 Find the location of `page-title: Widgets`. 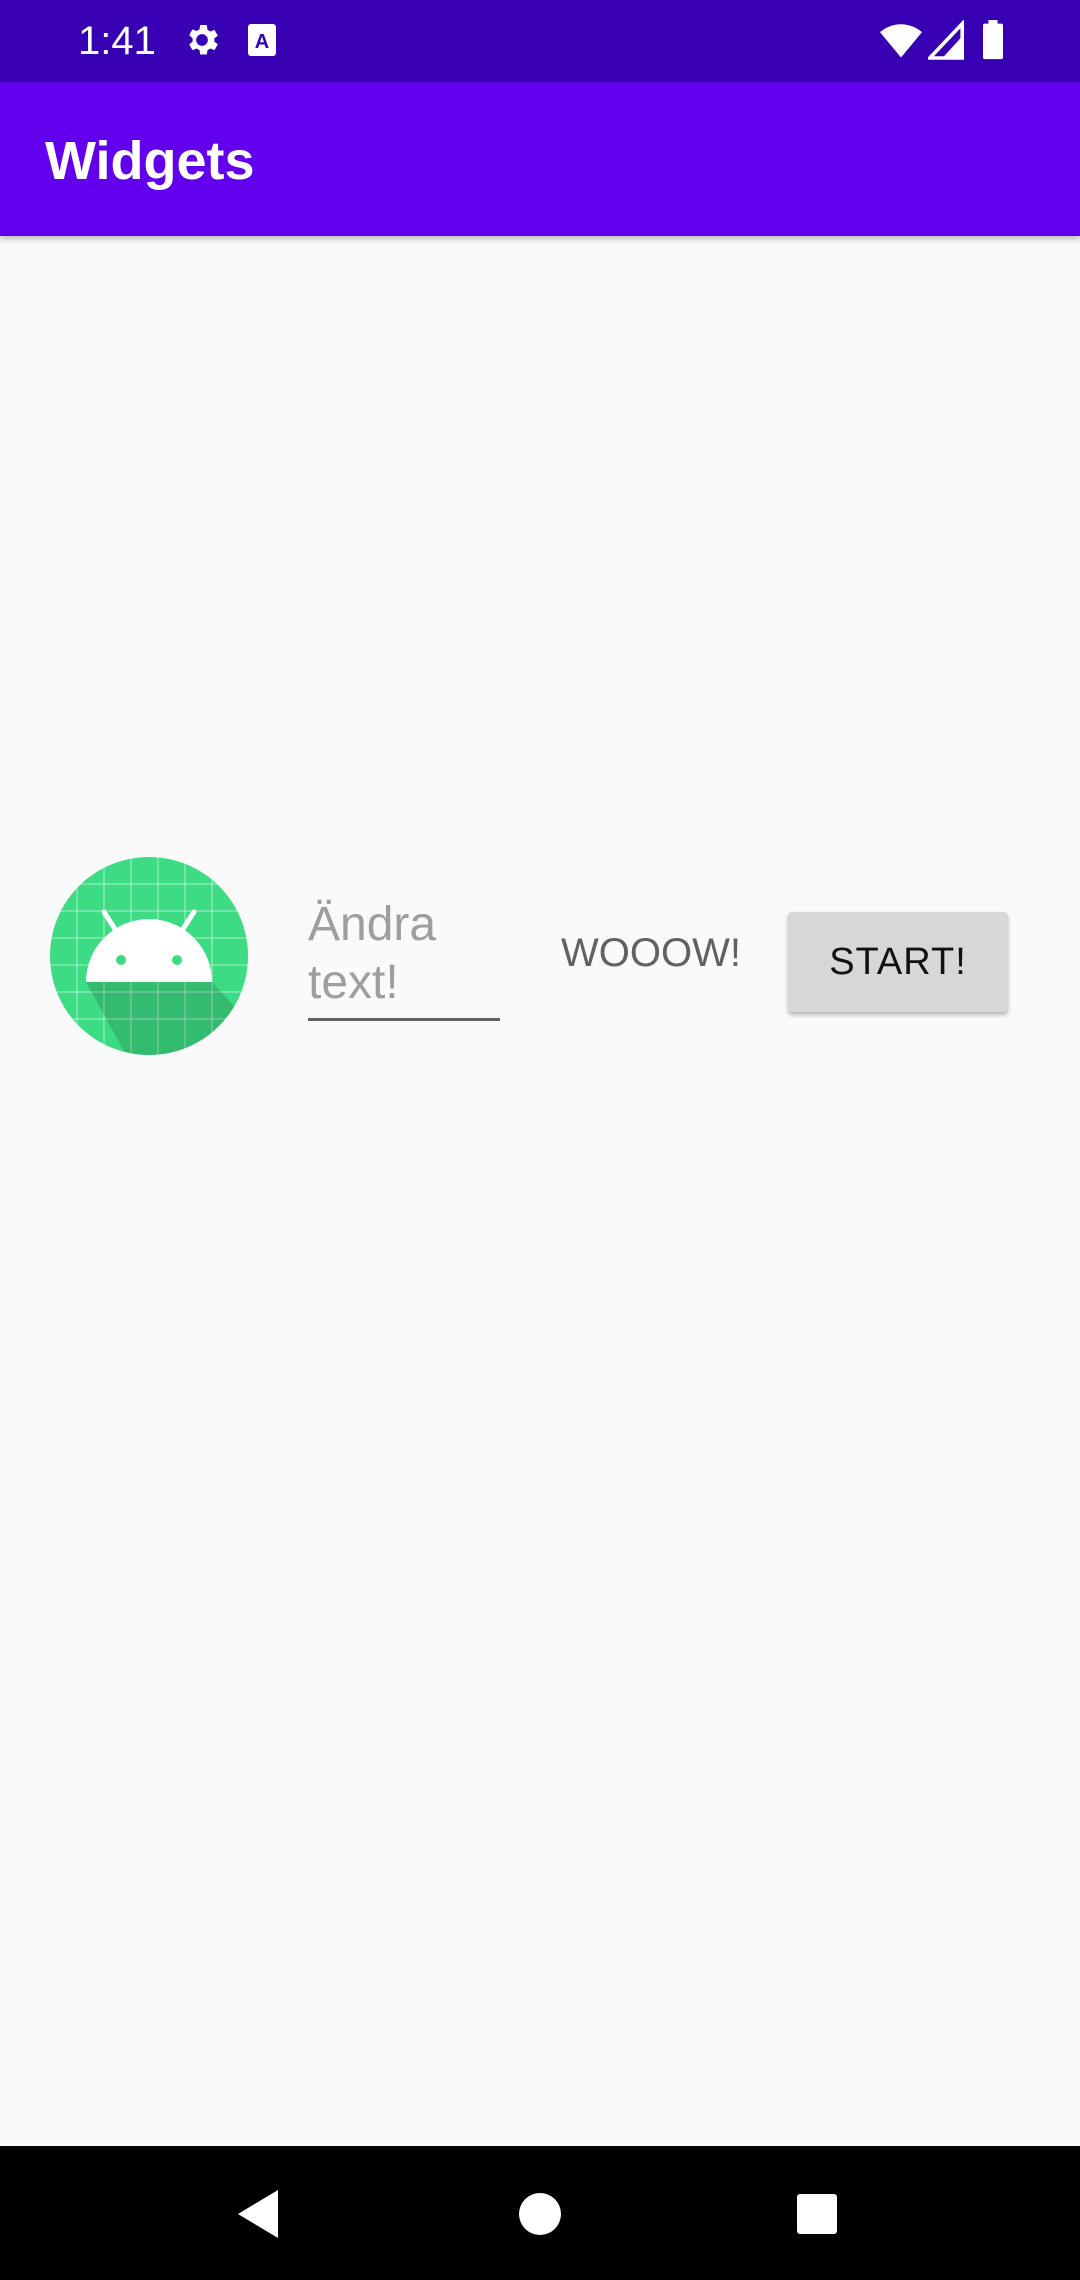

page-title: Widgets is located at coordinates (150, 161).